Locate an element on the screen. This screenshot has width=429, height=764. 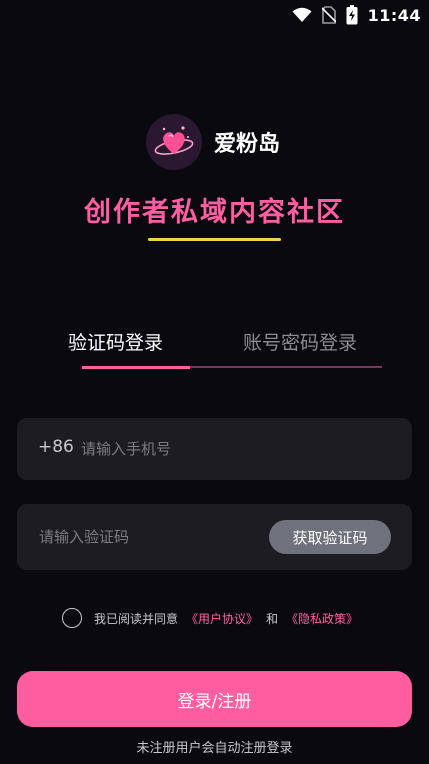
no-sim-icon is located at coordinates (328, 15).